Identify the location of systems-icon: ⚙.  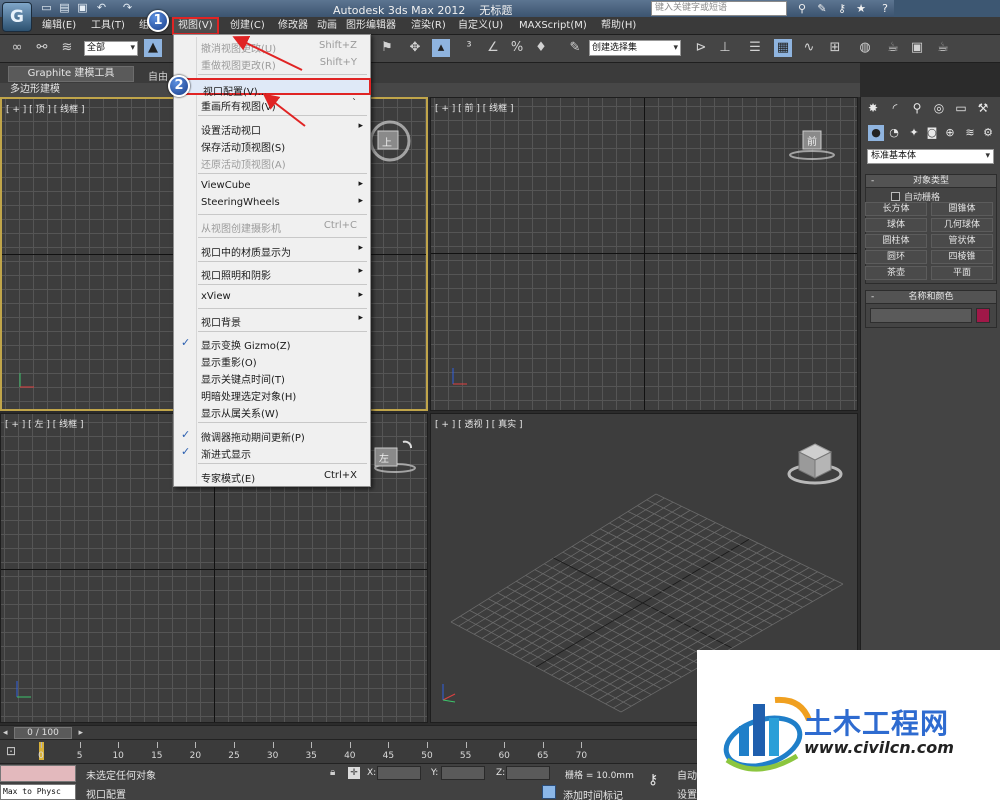
(988, 133).